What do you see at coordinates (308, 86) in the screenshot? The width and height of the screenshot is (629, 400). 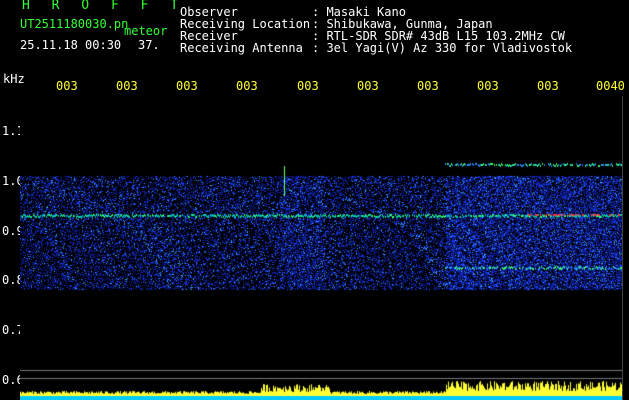 I see `x-tick-5: 003` at bounding box center [308, 86].